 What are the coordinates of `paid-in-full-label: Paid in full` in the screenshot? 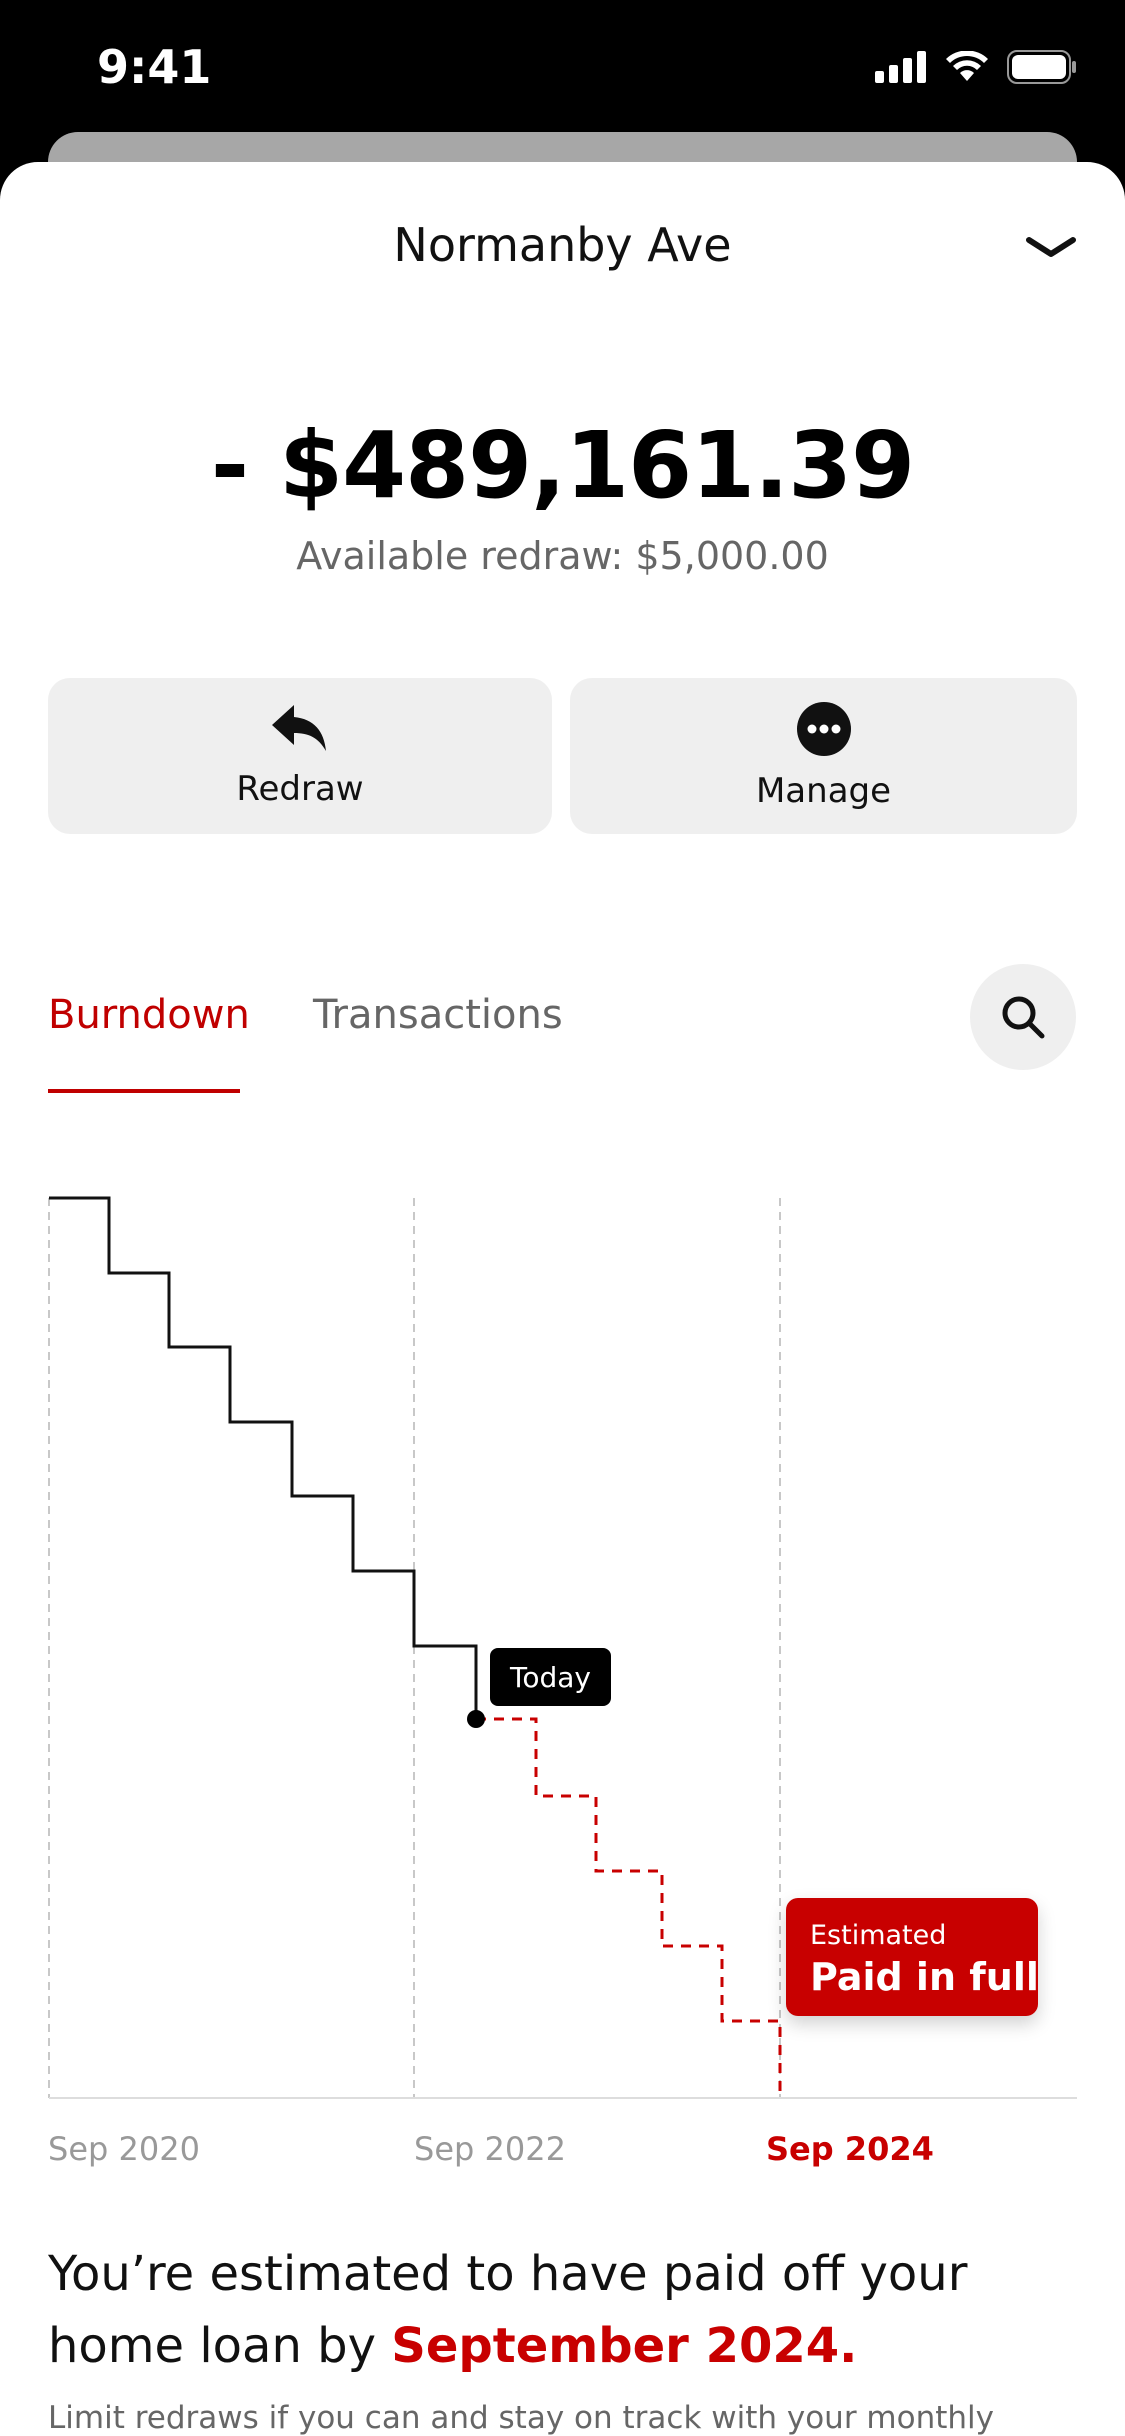 It's located at (924, 1977).